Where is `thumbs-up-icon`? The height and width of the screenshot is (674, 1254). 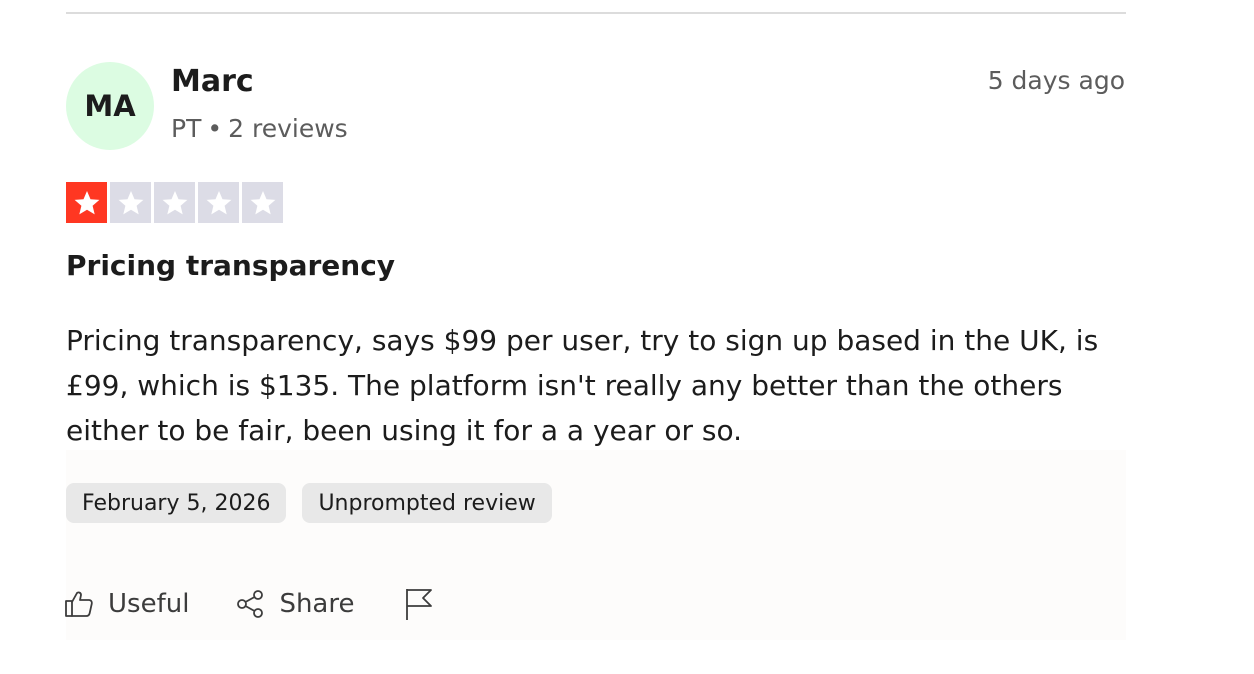
thumbs-up-icon is located at coordinates (79, 604).